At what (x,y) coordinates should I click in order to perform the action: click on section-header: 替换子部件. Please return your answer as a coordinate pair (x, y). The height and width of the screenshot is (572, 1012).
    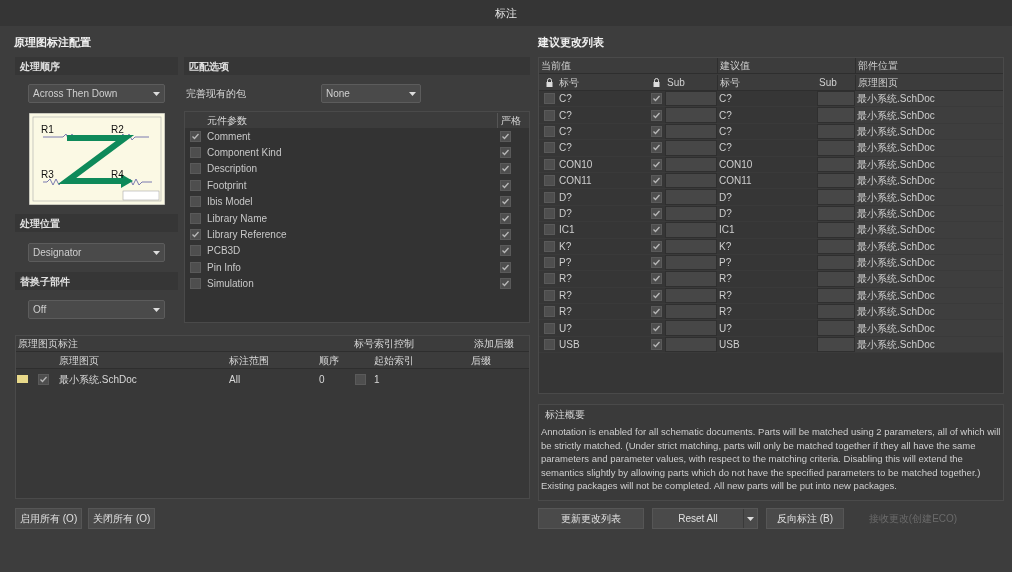
    Looking at the image, I should click on (96, 281).